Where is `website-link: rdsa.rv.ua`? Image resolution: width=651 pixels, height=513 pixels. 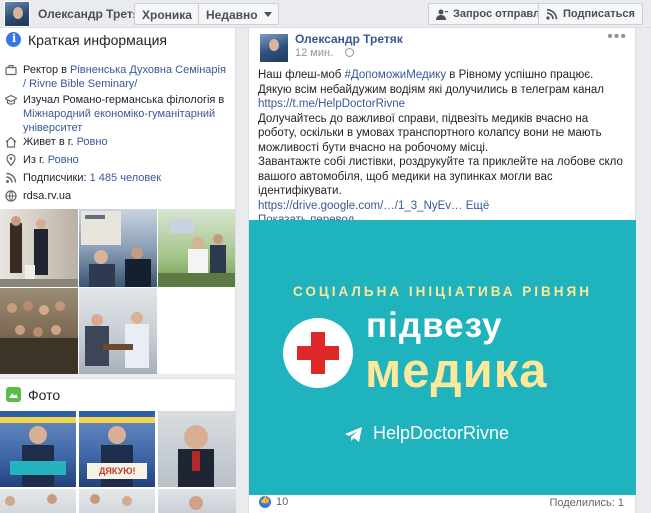
website-link: rdsa.rv.ua is located at coordinates (47, 196).